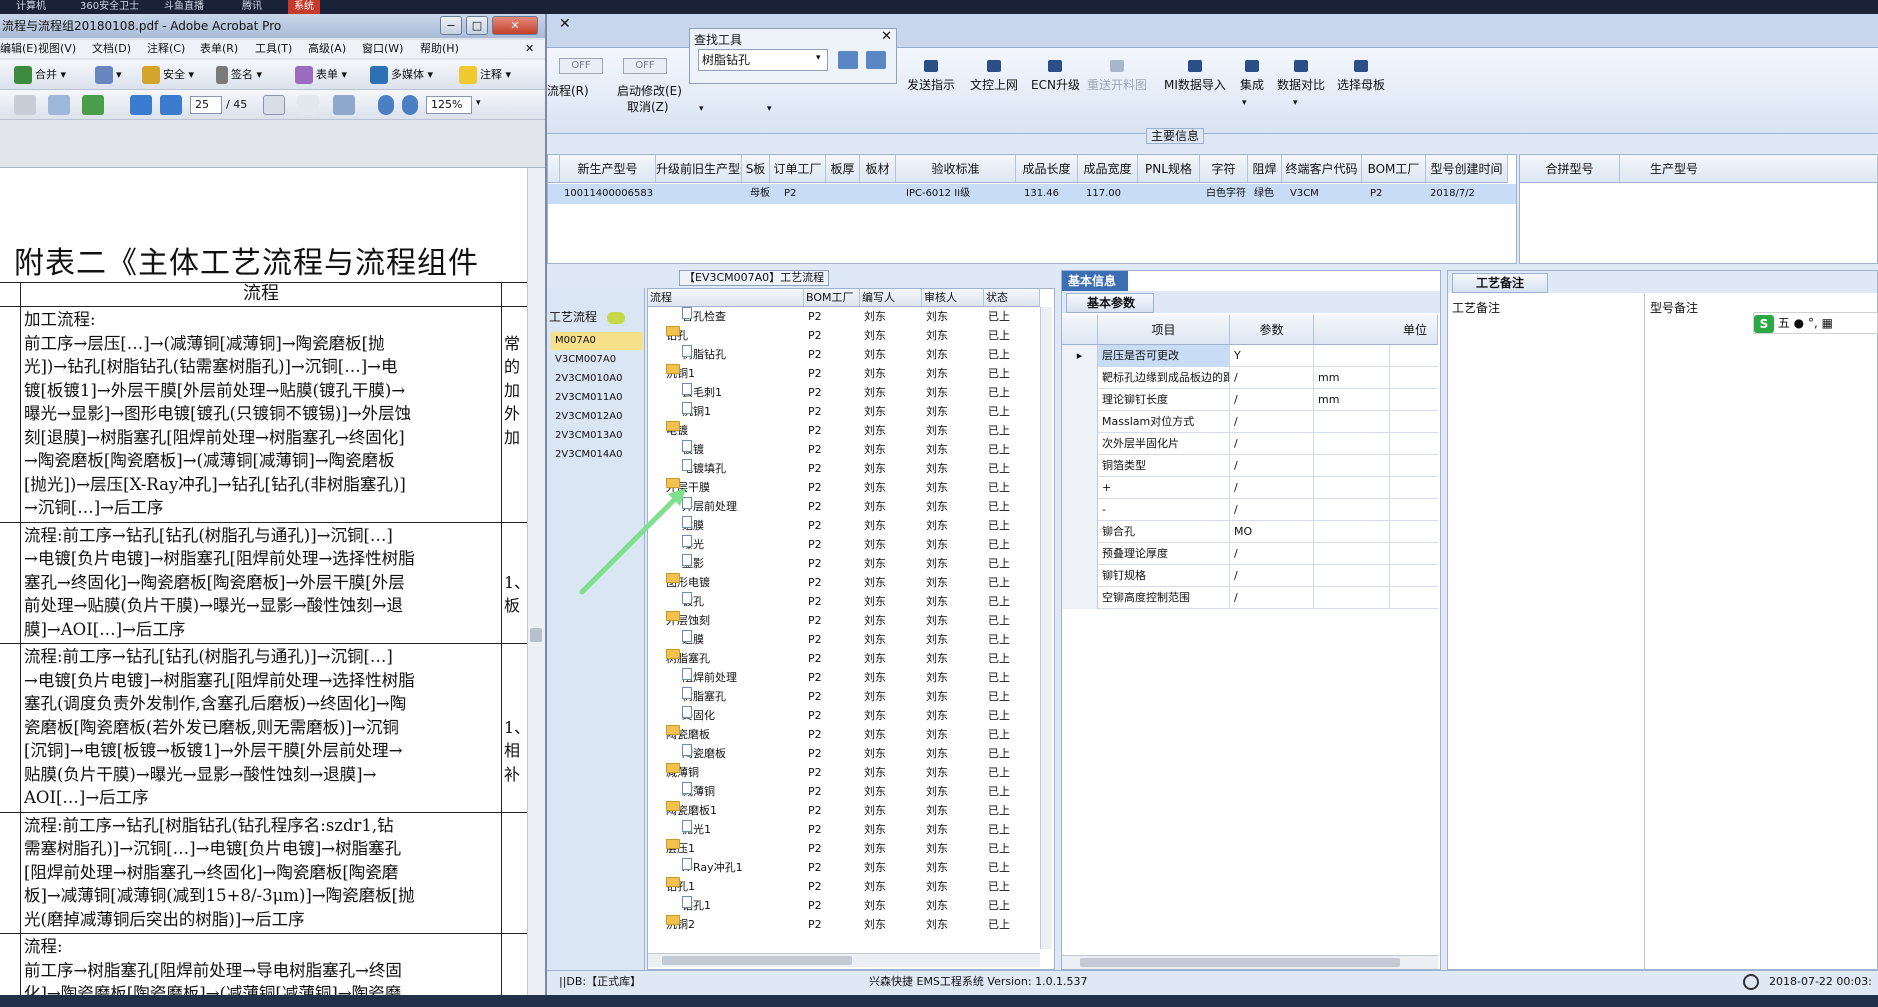 This screenshot has width=1878, height=1007. What do you see at coordinates (1570, 169) in the screenshot?
I see `grid-header-merged-model: 合拼型号` at bounding box center [1570, 169].